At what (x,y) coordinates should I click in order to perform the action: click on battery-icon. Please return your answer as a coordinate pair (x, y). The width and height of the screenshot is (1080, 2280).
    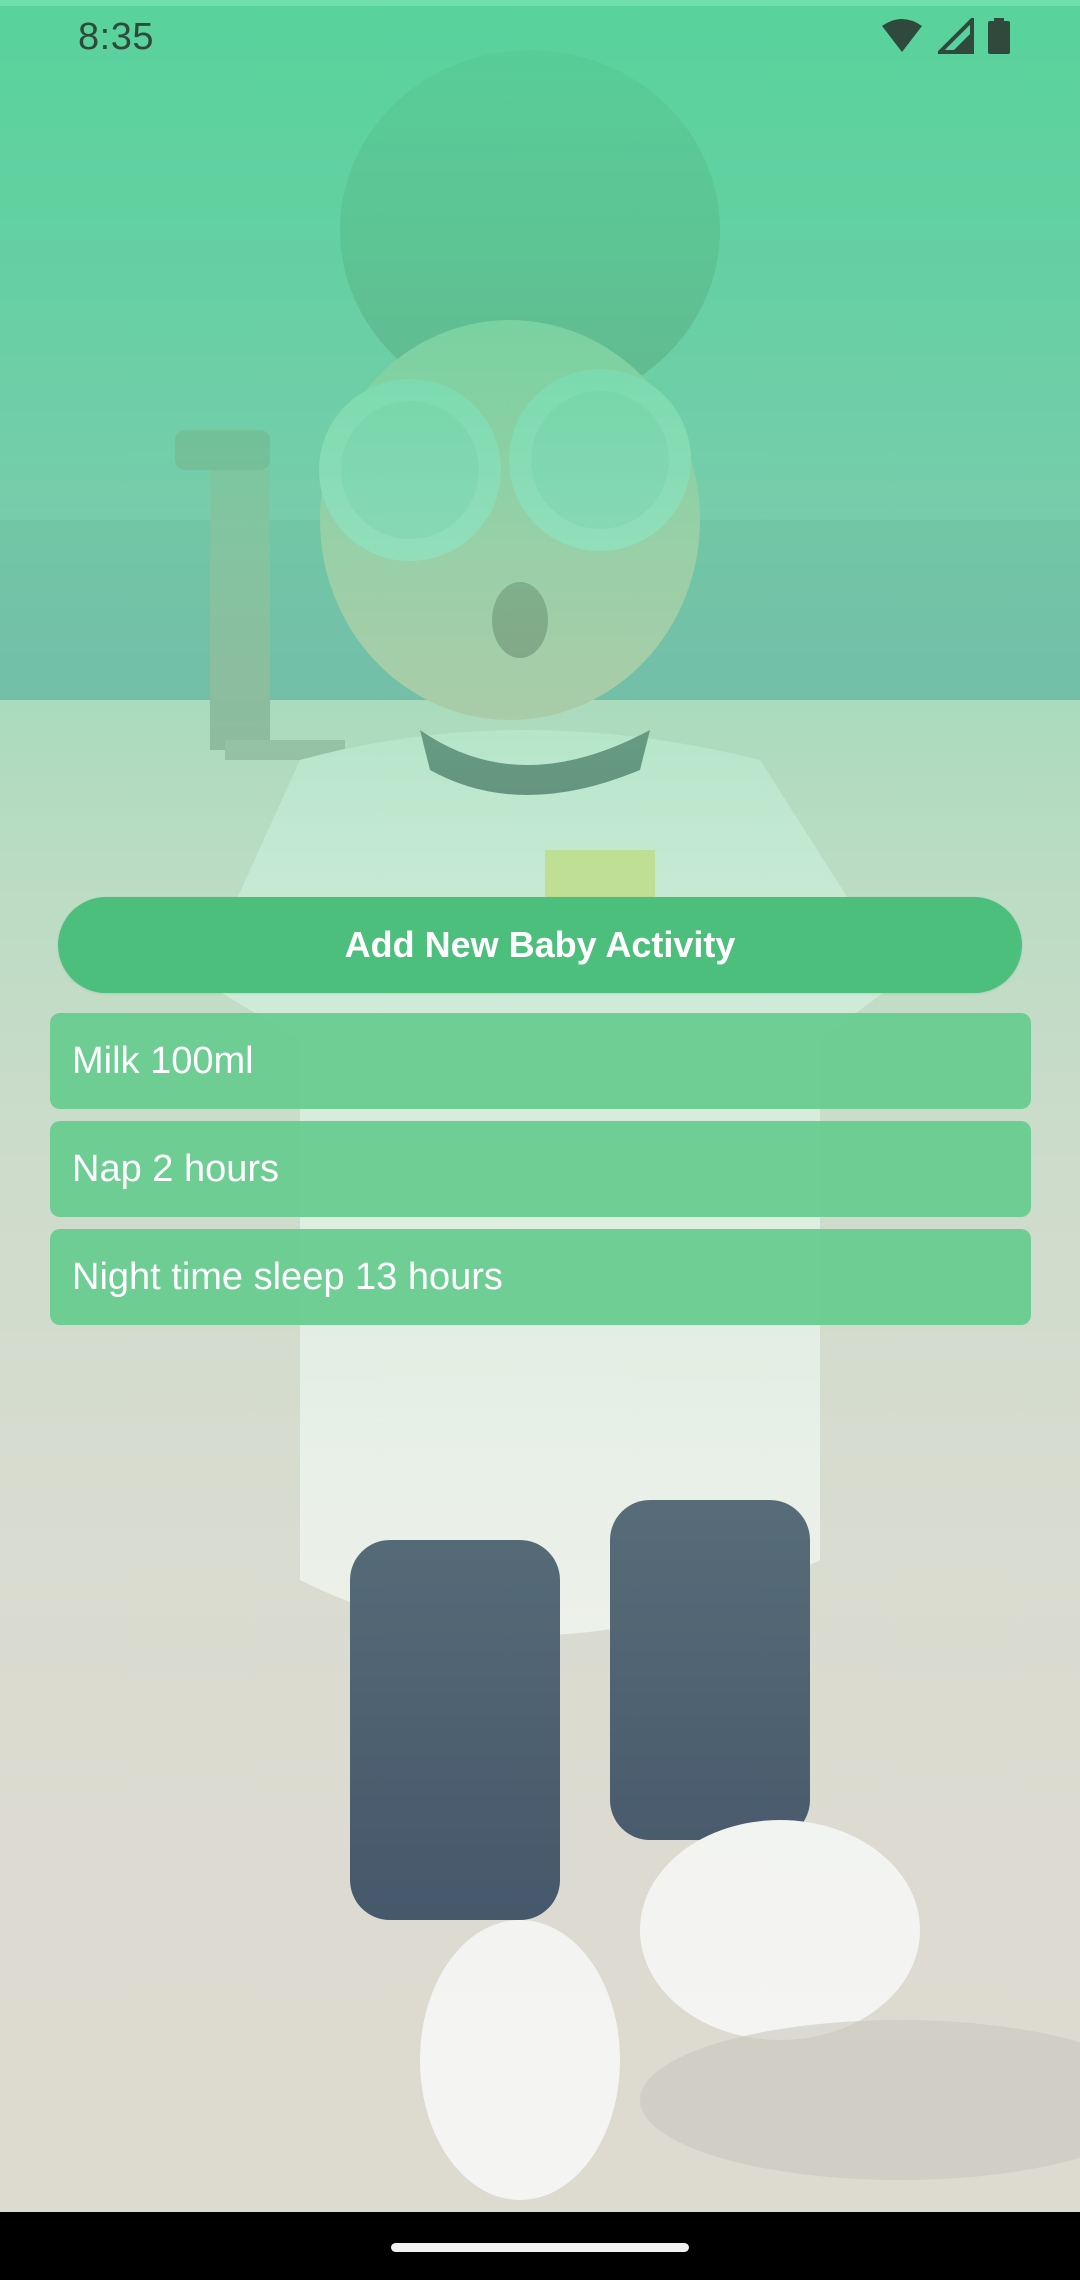
    Looking at the image, I should click on (999, 36).